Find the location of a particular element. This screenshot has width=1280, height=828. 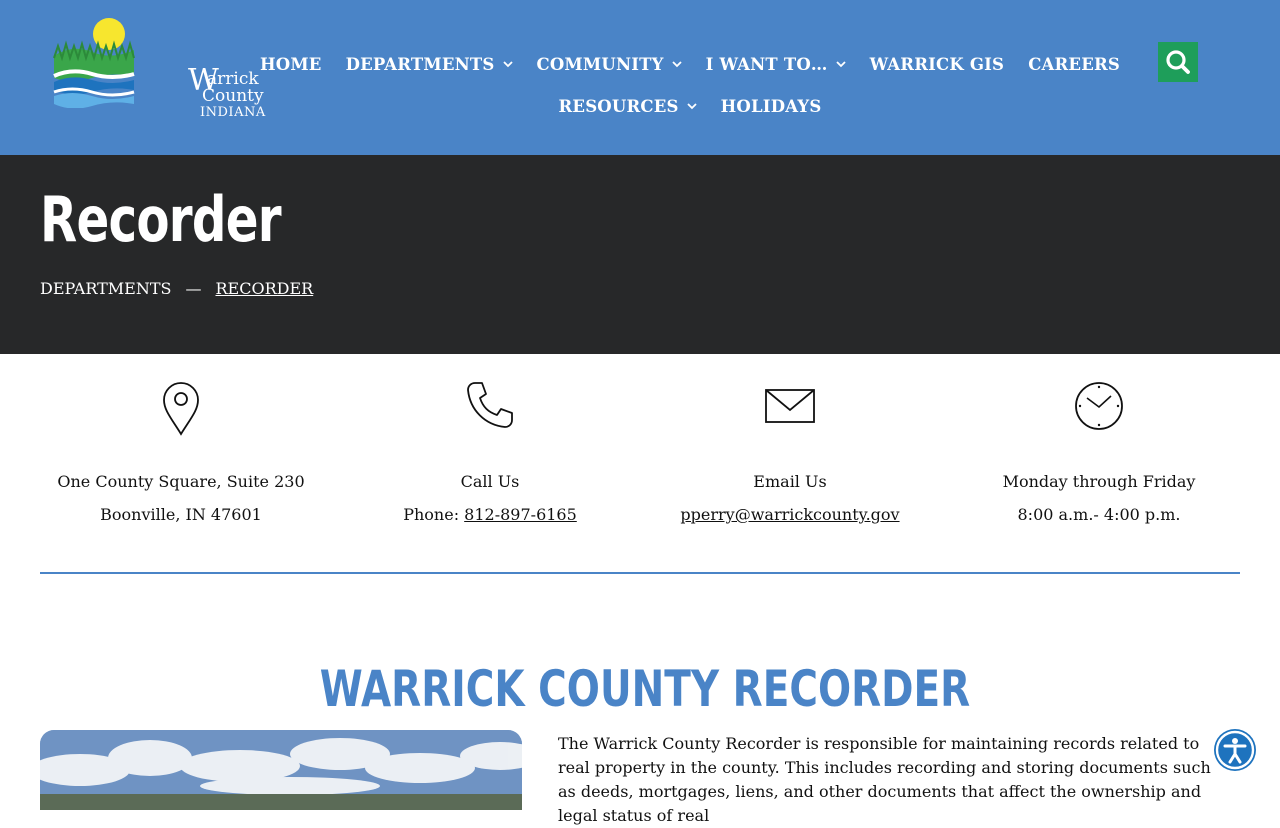

phone-line: Phone: 812-897-6165 is located at coordinates (490, 514).